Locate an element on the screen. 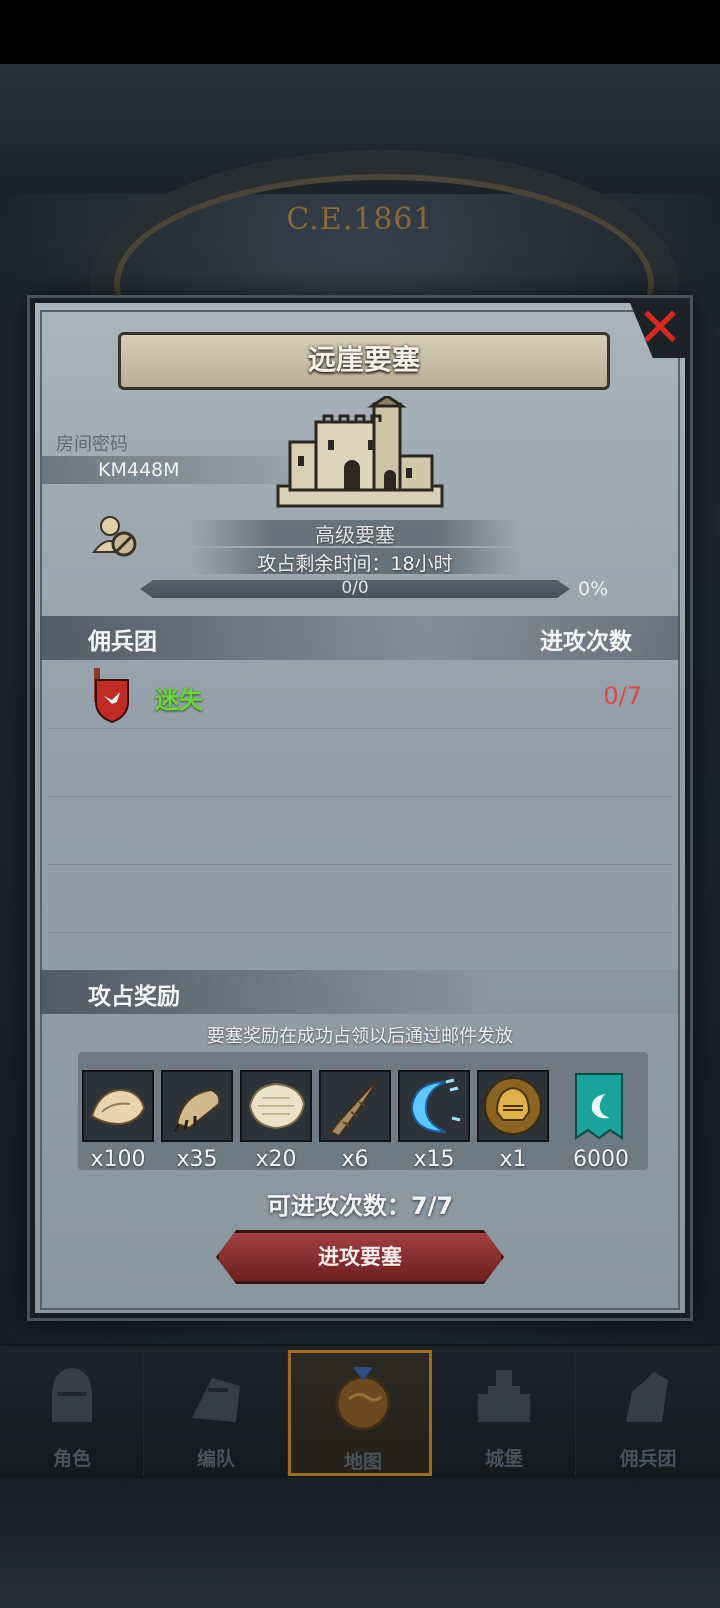  mercenary-column-title: 佣兵团 is located at coordinates (122, 642).